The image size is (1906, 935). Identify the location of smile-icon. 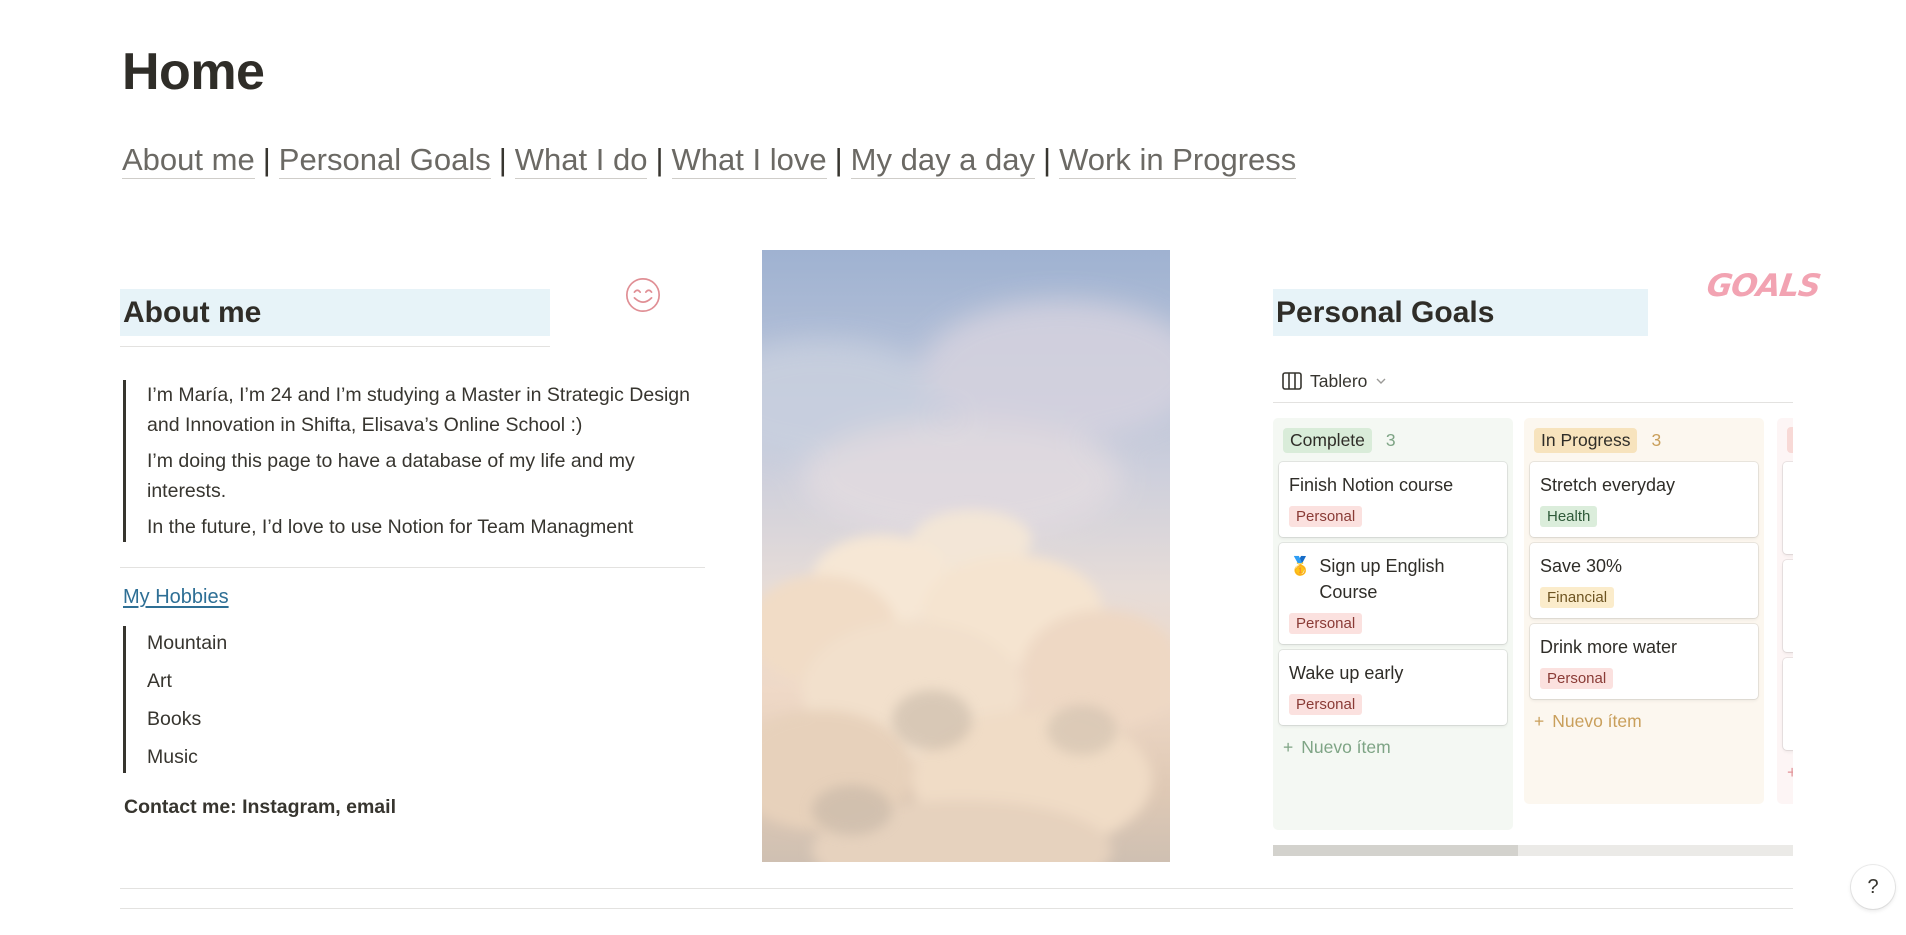
(643, 295).